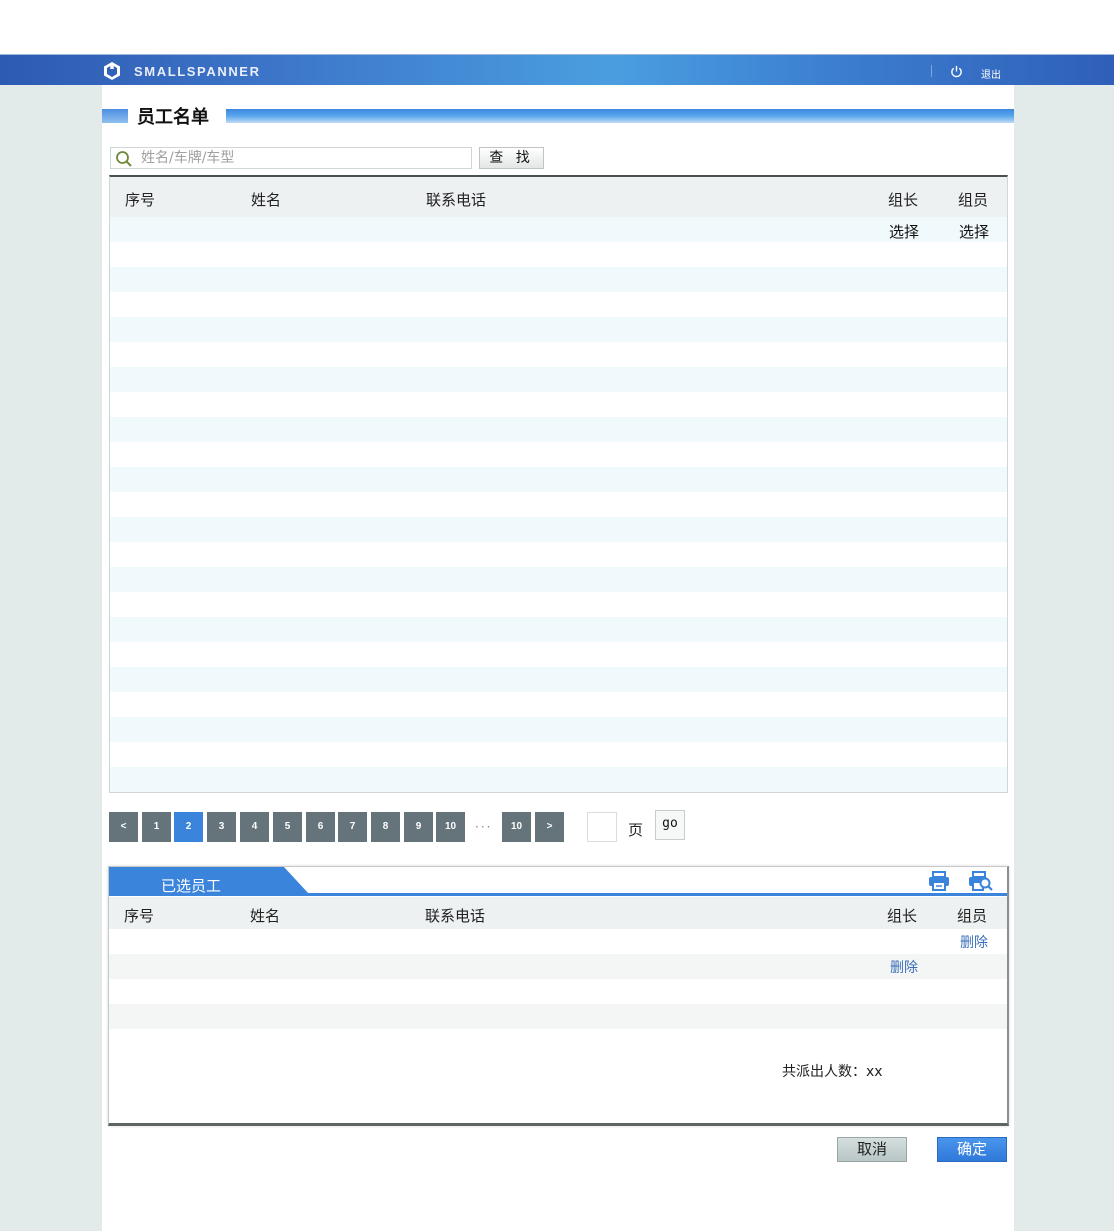 Image resolution: width=1114 pixels, height=1231 pixels. I want to click on power-icon, so click(956, 71).